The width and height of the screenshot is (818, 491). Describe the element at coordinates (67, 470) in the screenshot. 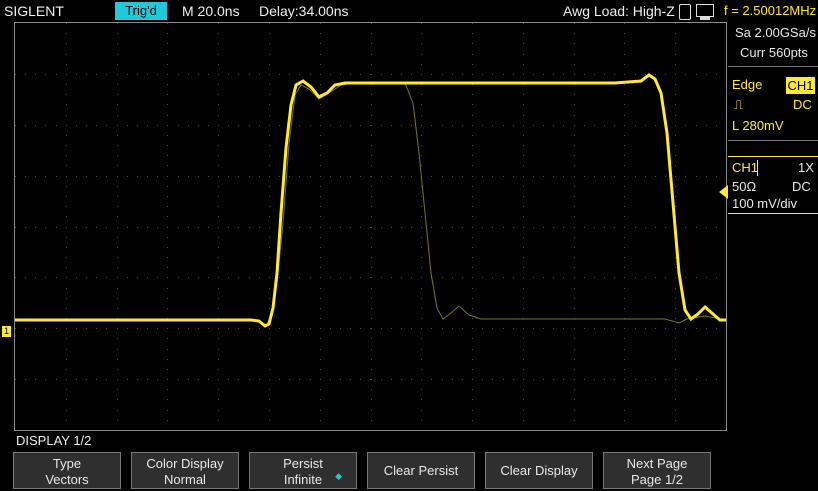

I see `softkey-type: Type Vectors` at that location.